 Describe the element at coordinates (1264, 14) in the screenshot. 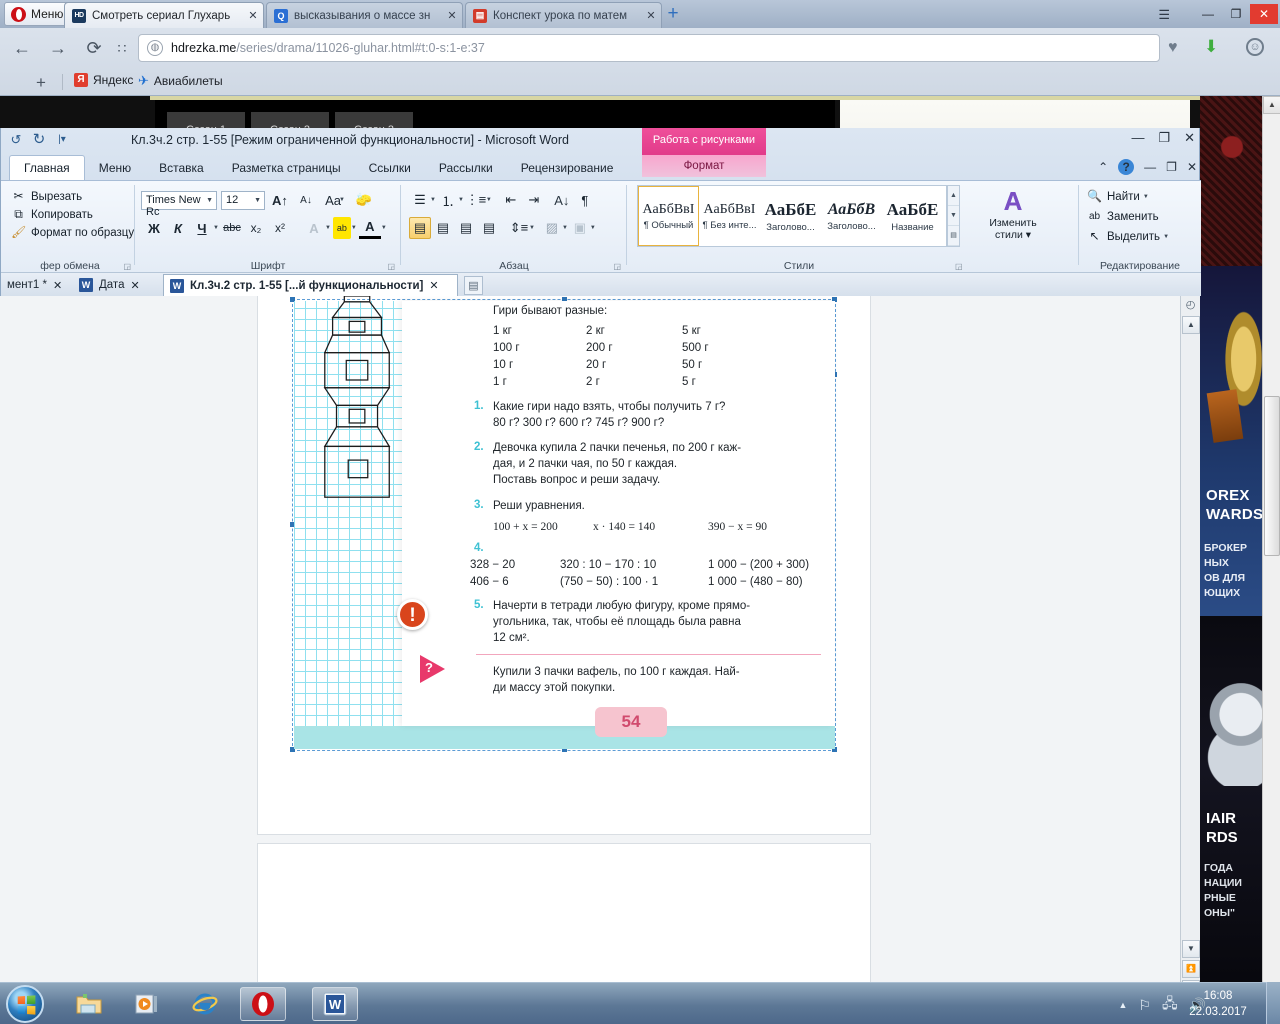

I see `browser-close-button: ✕` at that location.